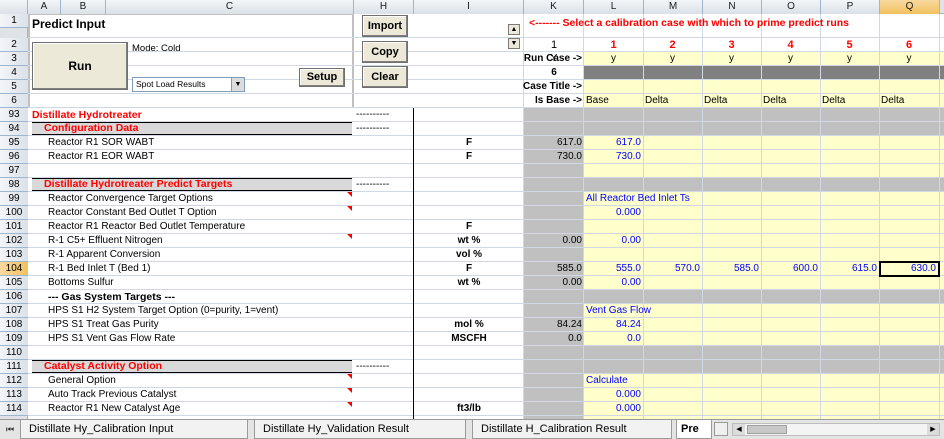 Image resolution: width=944 pixels, height=439 pixels. I want to click on row-header-100: 100, so click(14, 213).